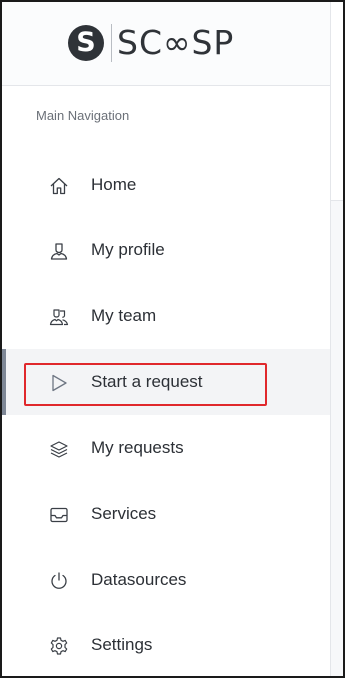 The image size is (345, 678). What do you see at coordinates (124, 315) in the screenshot?
I see `sidebar-item-label: My team` at bounding box center [124, 315].